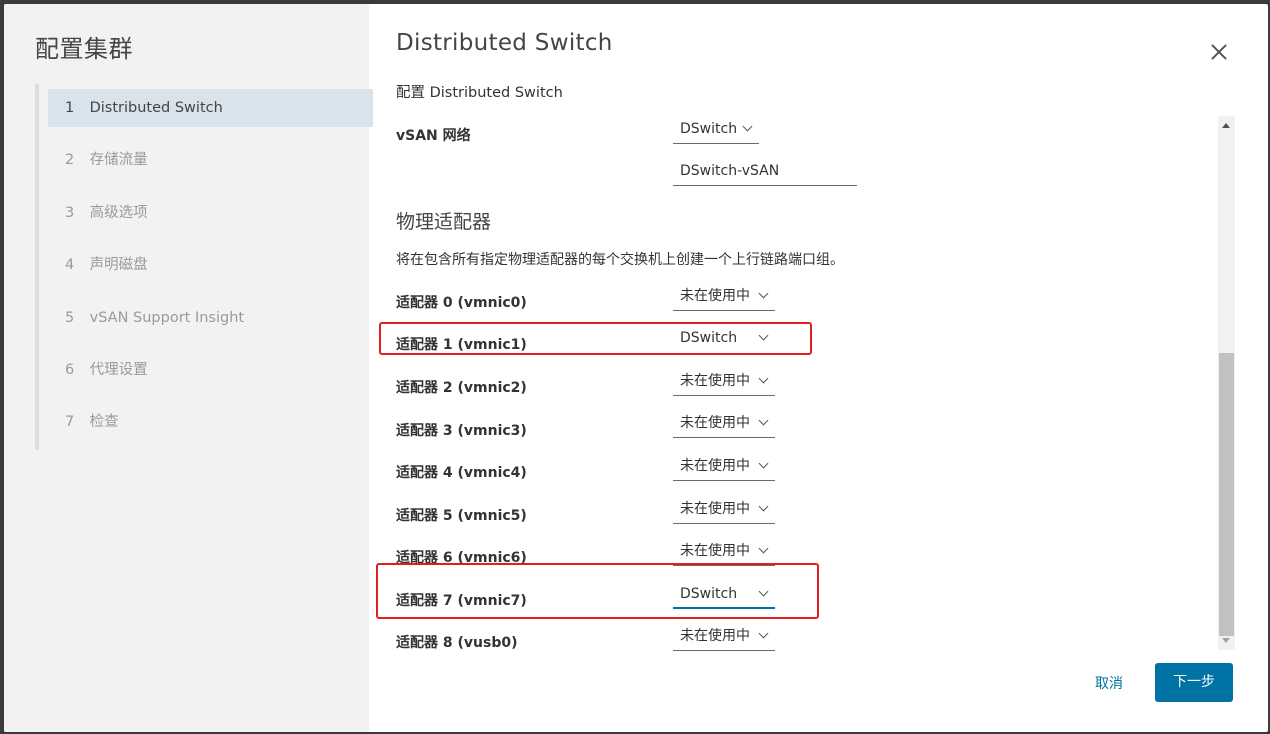  I want to click on step-label: 检查, so click(104, 422).